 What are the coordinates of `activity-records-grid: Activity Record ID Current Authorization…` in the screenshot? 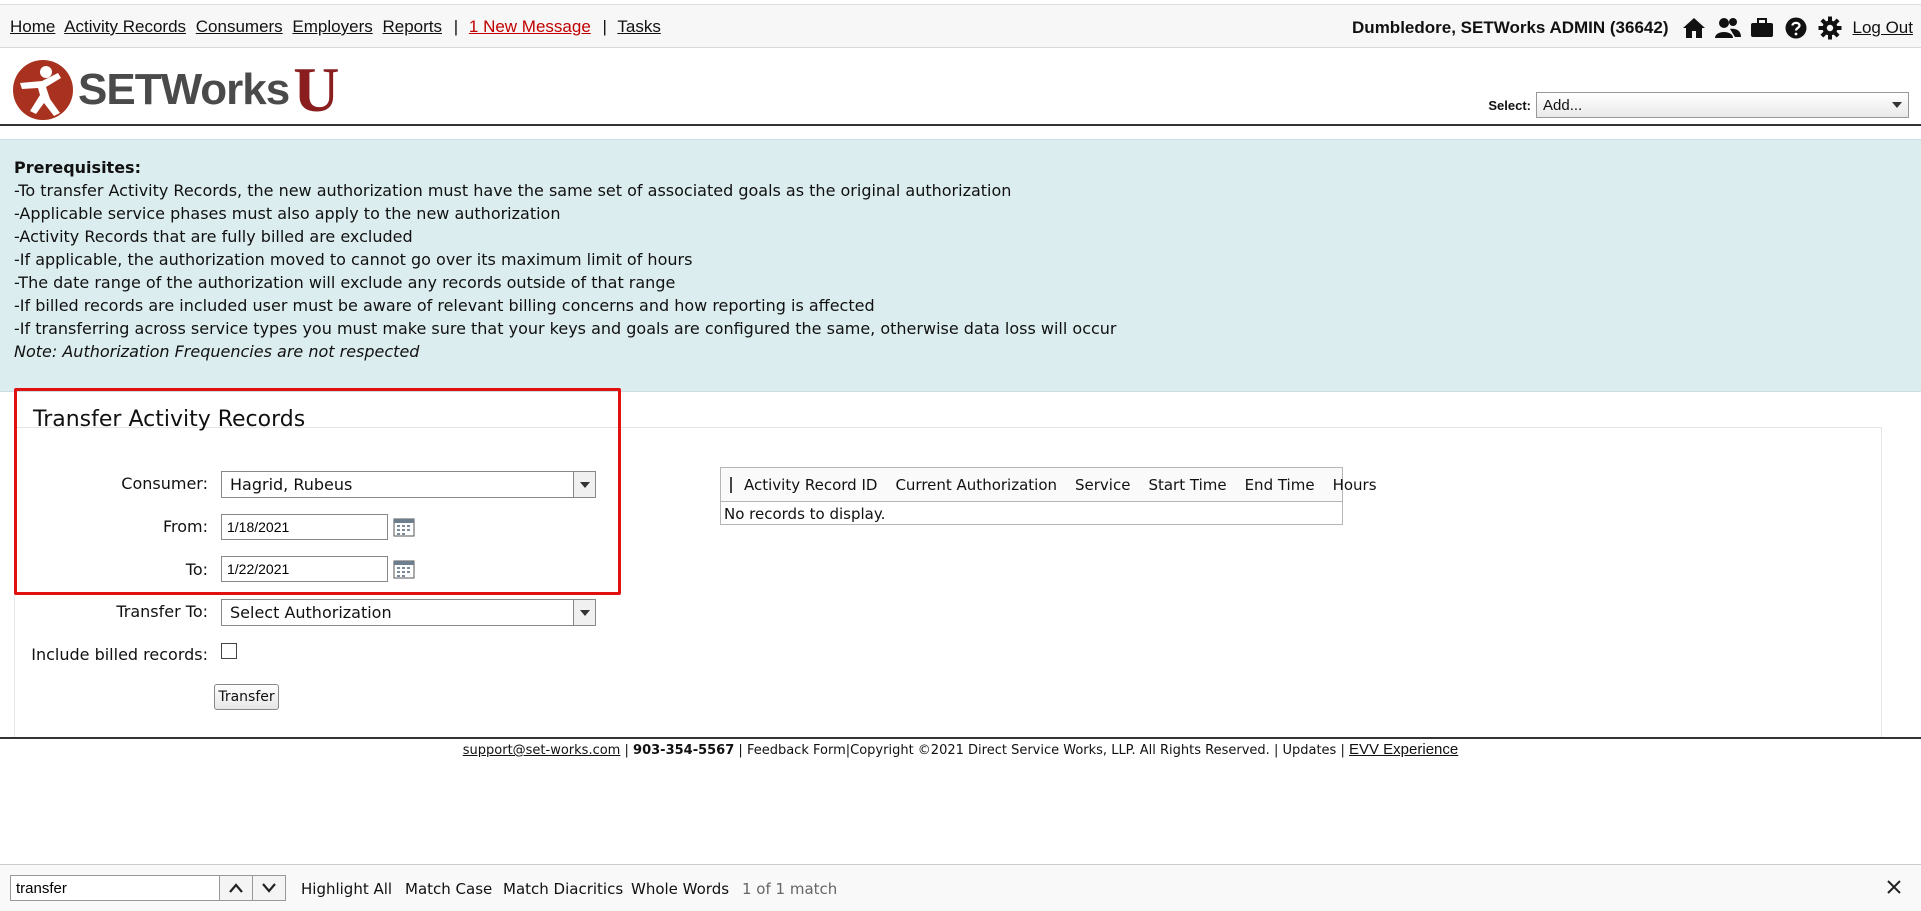 It's located at (1048, 496).